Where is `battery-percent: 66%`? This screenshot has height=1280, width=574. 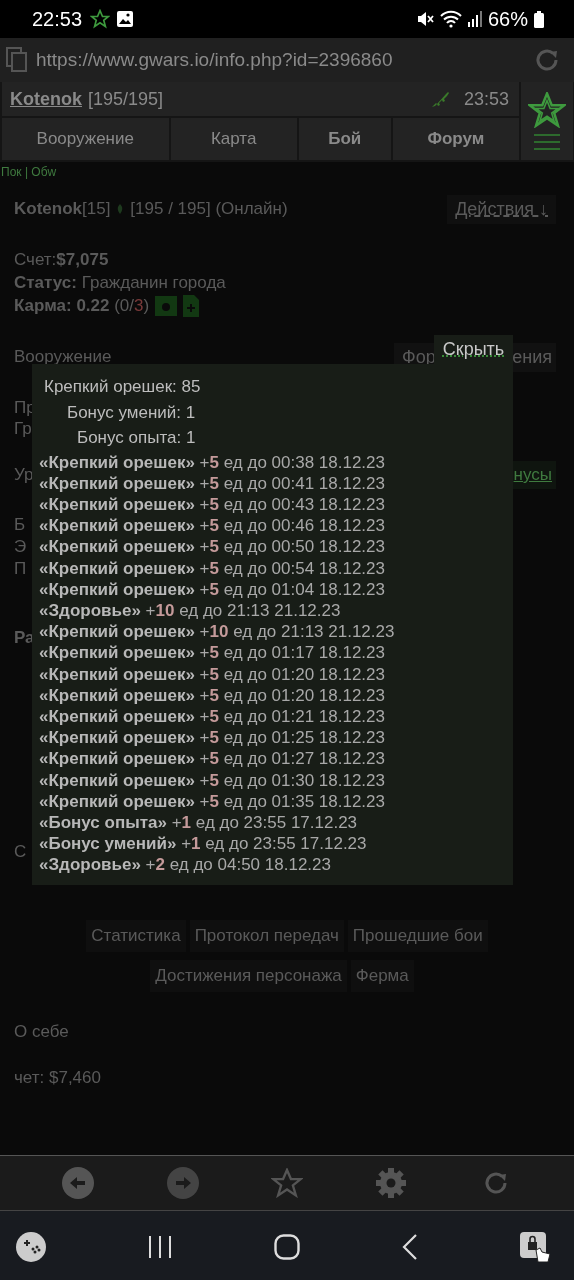 battery-percent: 66% is located at coordinates (507, 19).